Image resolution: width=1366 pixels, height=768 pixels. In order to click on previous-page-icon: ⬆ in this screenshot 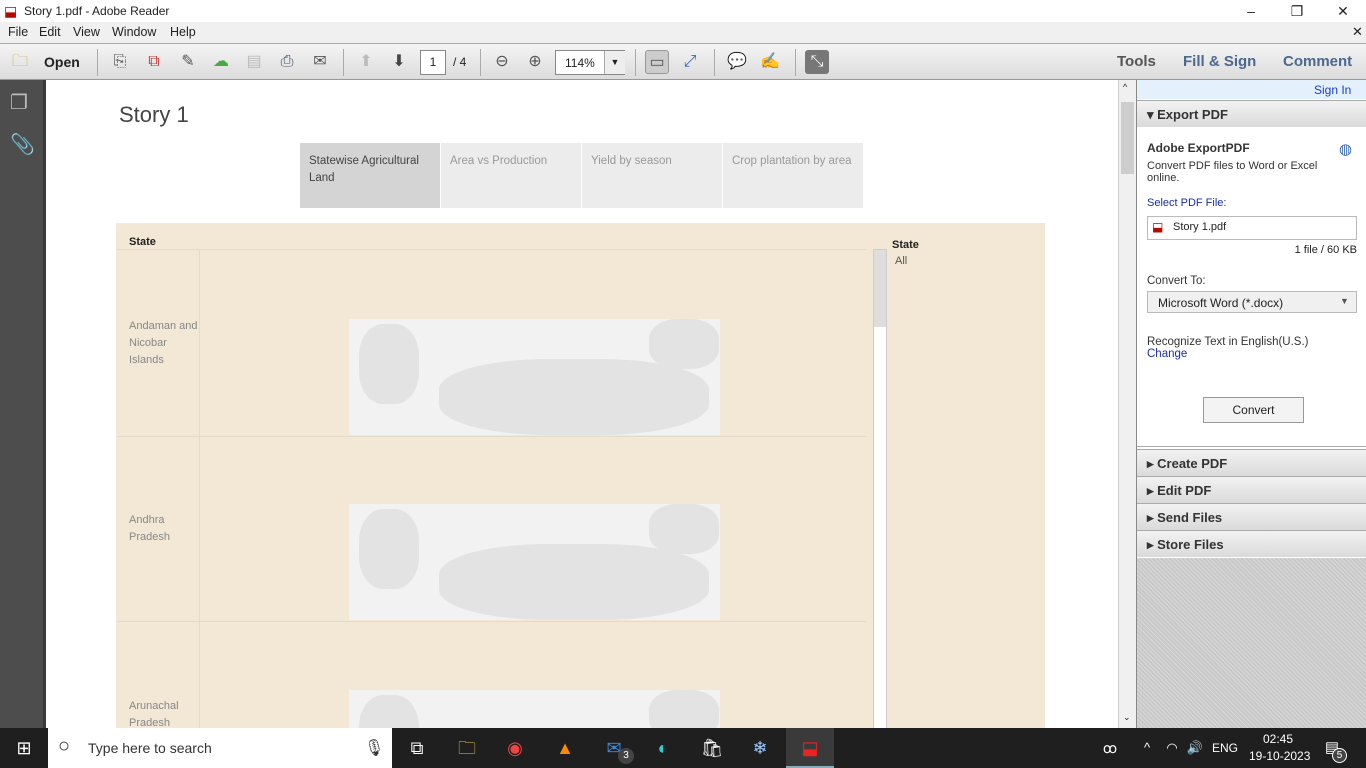, I will do `click(366, 62)`.